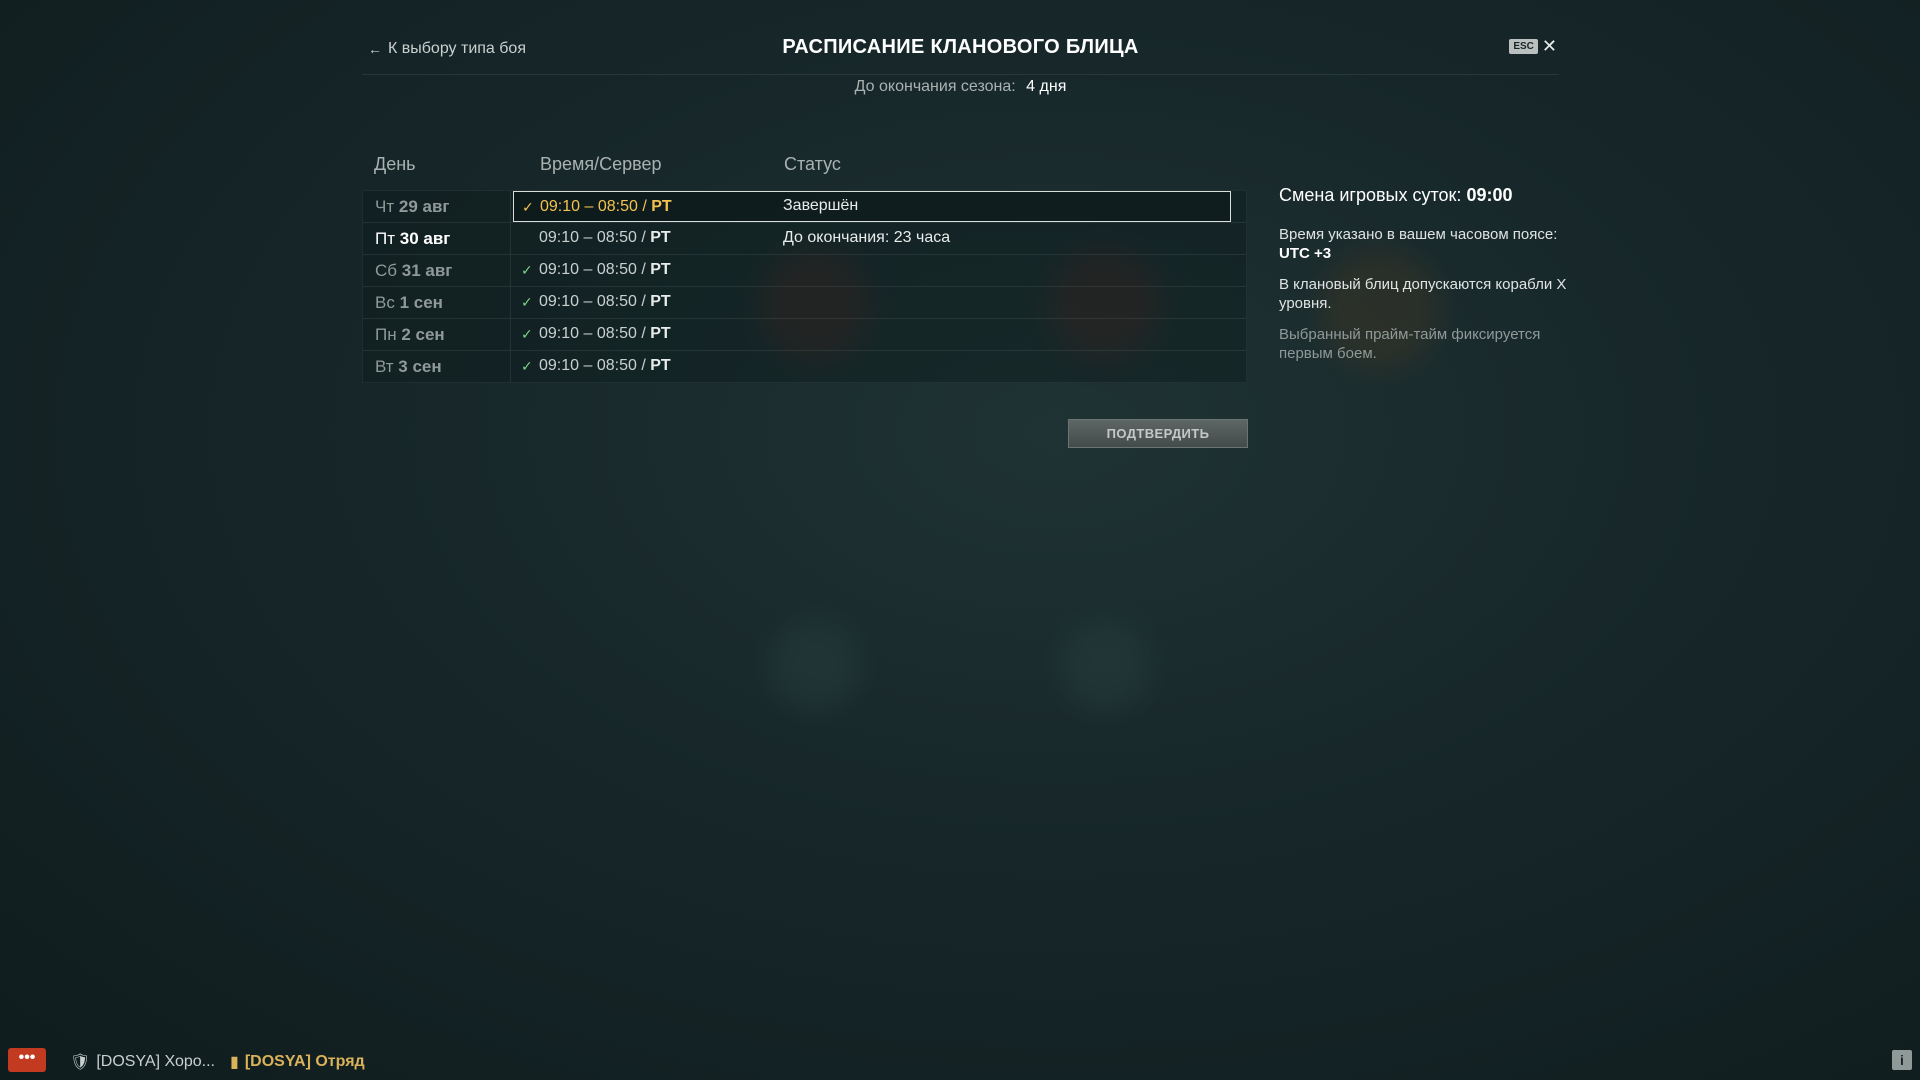 The image size is (1920, 1080). Describe the element at coordinates (395, 164) in the screenshot. I see `column-header-day: День` at that location.